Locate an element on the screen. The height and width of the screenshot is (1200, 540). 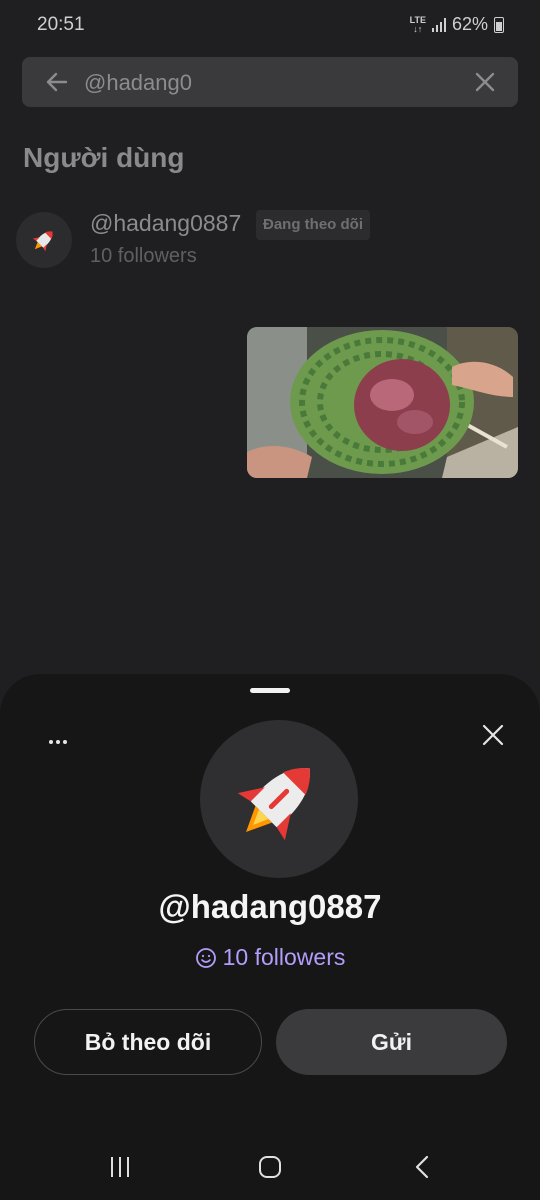
drag-handle is located at coordinates (270, 690).